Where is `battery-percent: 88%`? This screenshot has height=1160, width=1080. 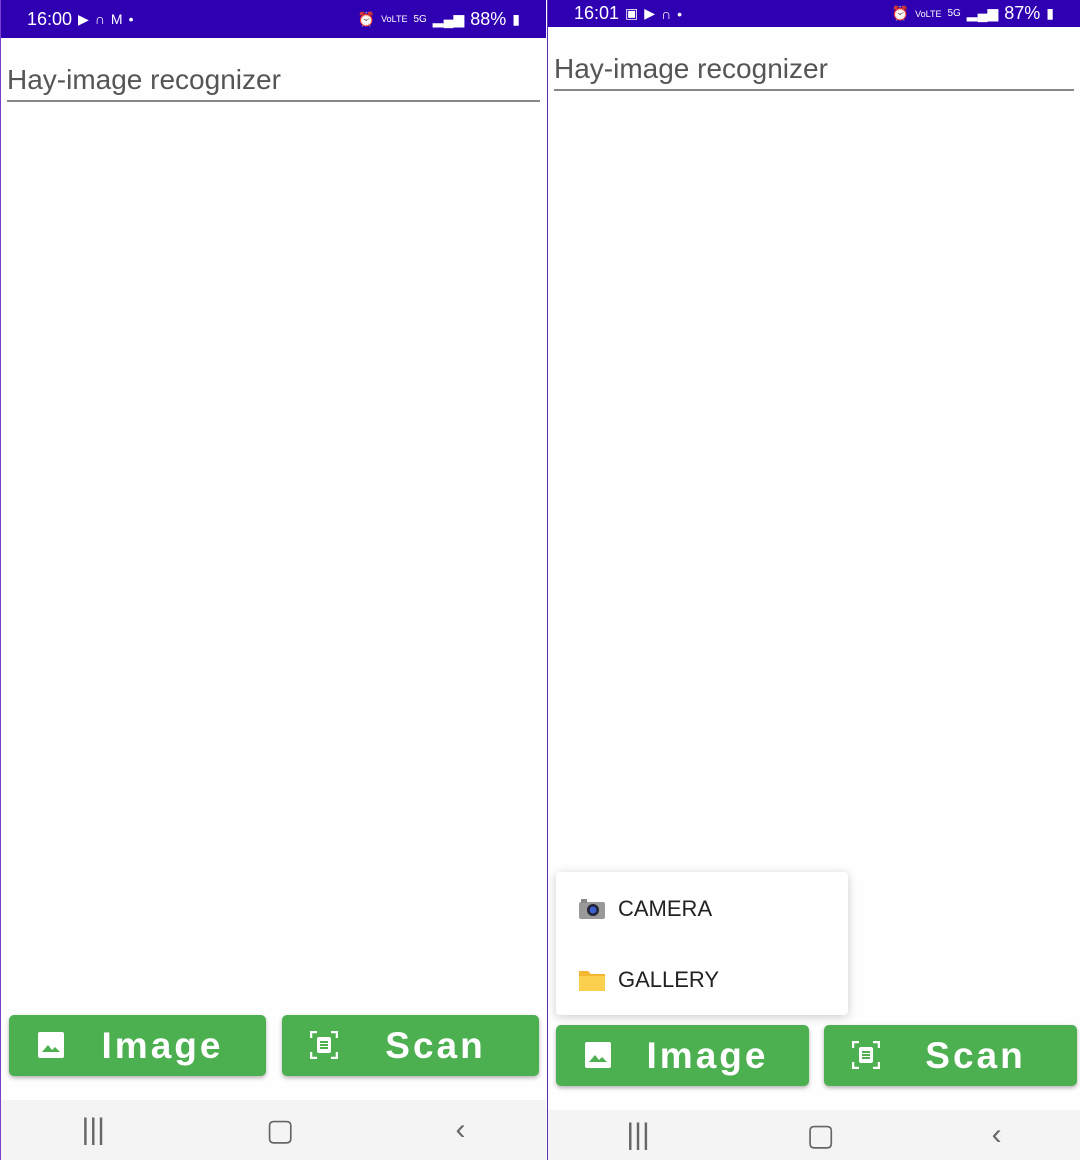
battery-percent: 88% is located at coordinates (488, 18).